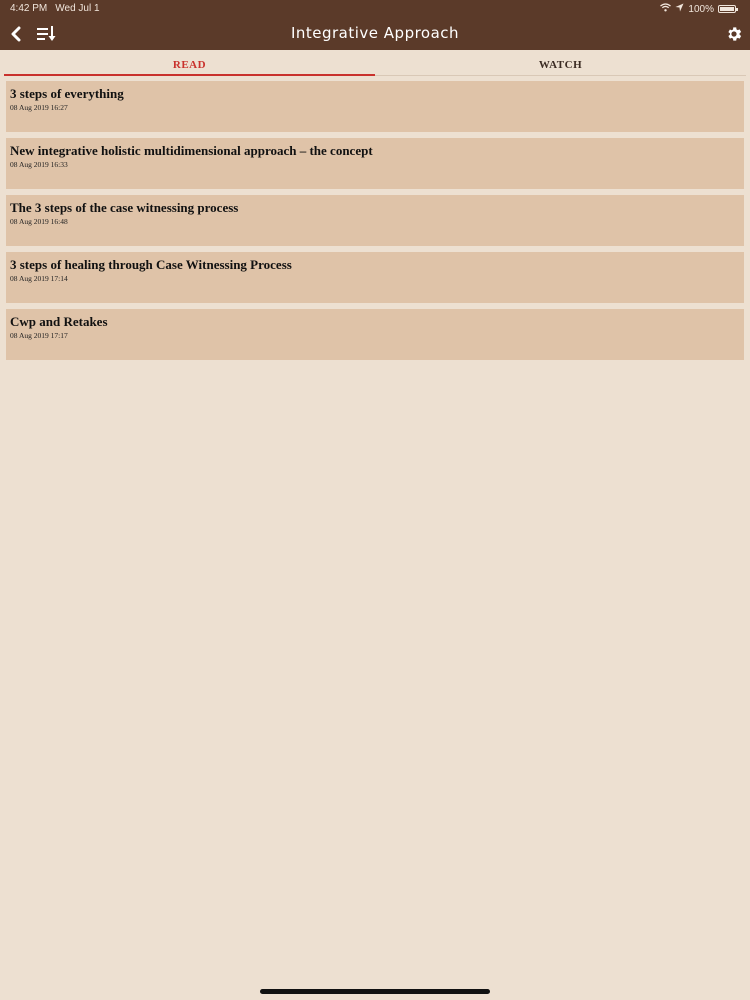  What do you see at coordinates (728, 9) in the screenshot?
I see `battery-icon` at bounding box center [728, 9].